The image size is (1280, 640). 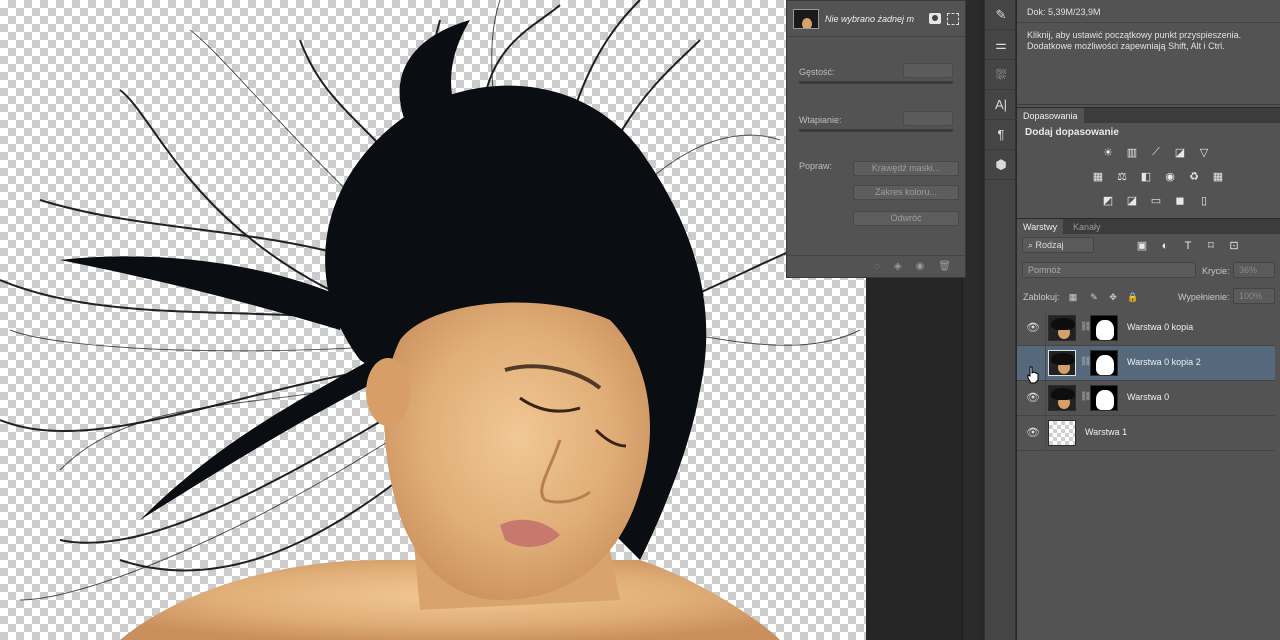 I want to click on gradient-map-icon: ▯, so click(x=1204, y=200).